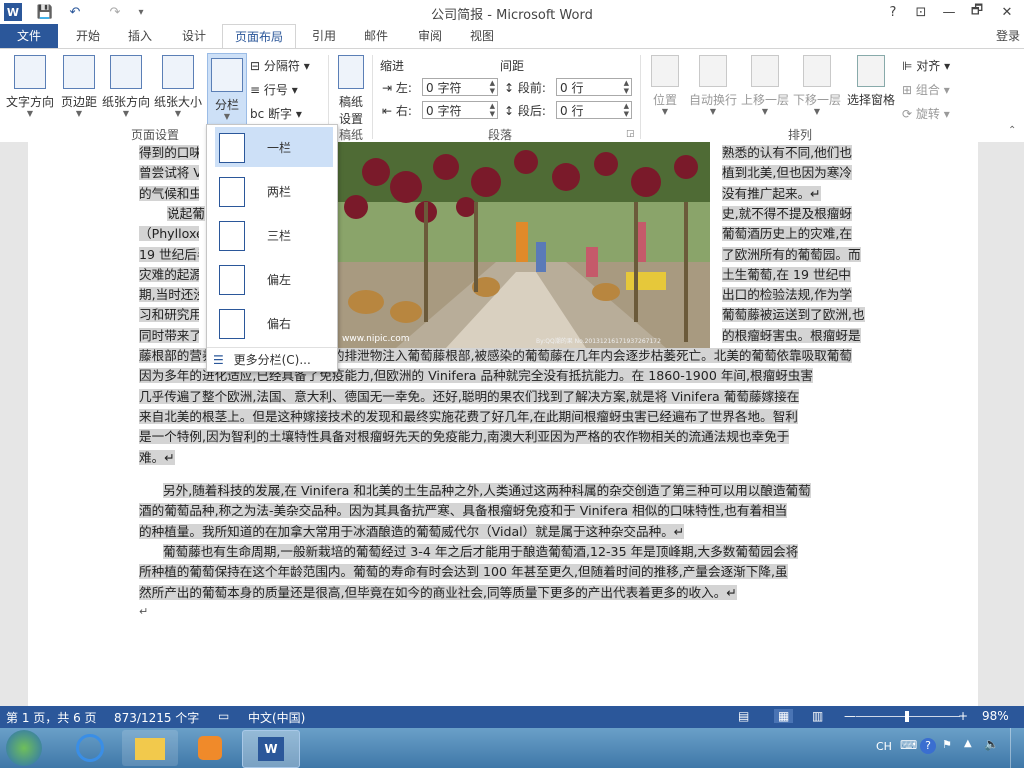 This screenshot has width=1024, height=768. I want to click on zoom-in-button: +, so click(963, 716).